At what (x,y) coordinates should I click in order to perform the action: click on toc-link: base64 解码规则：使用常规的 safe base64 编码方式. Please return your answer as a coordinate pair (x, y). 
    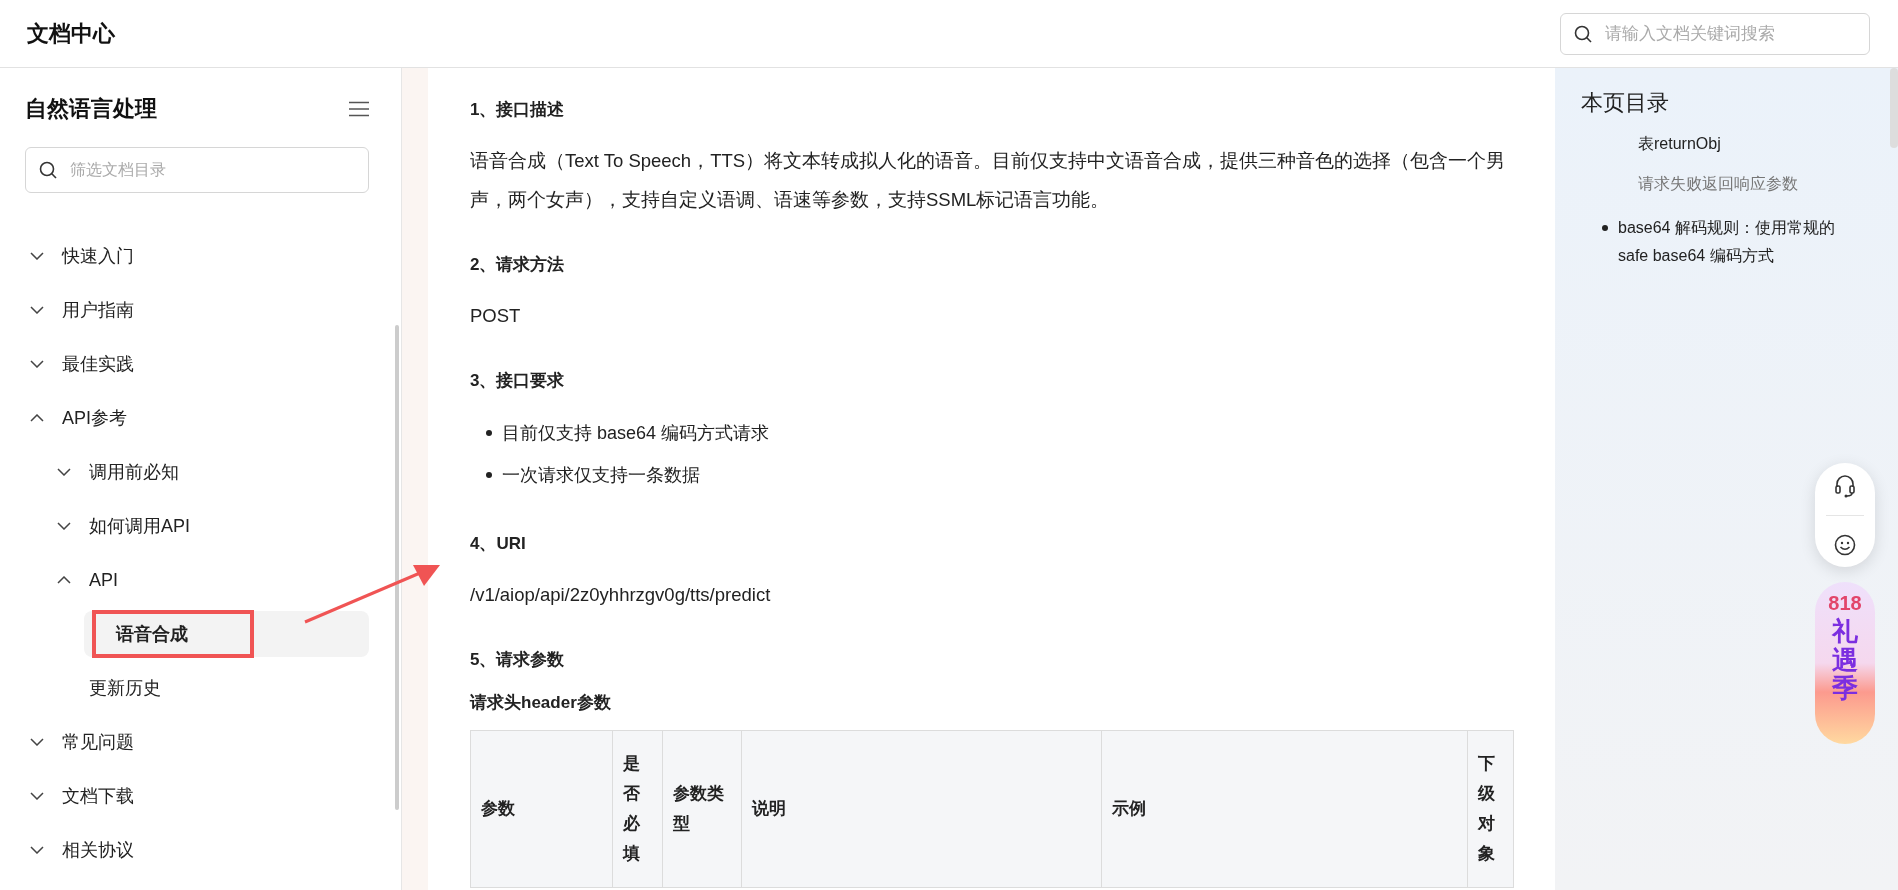
    Looking at the image, I should click on (1727, 242).